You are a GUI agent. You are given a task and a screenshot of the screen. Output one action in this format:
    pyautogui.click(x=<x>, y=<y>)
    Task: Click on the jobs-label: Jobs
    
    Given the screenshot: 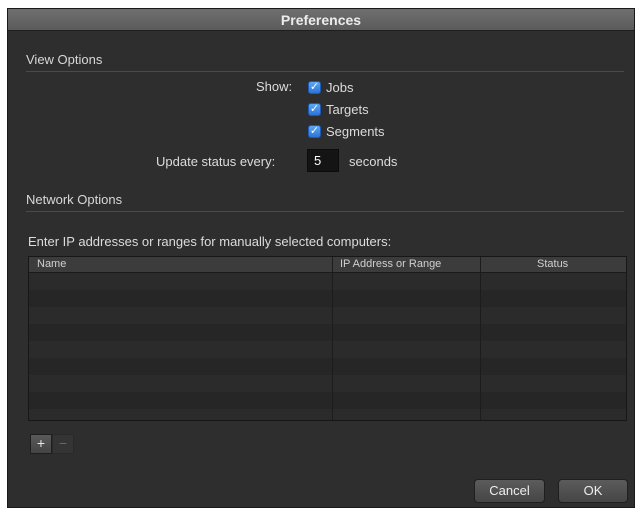 What is the action you would take?
    pyautogui.click(x=340, y=87)
    